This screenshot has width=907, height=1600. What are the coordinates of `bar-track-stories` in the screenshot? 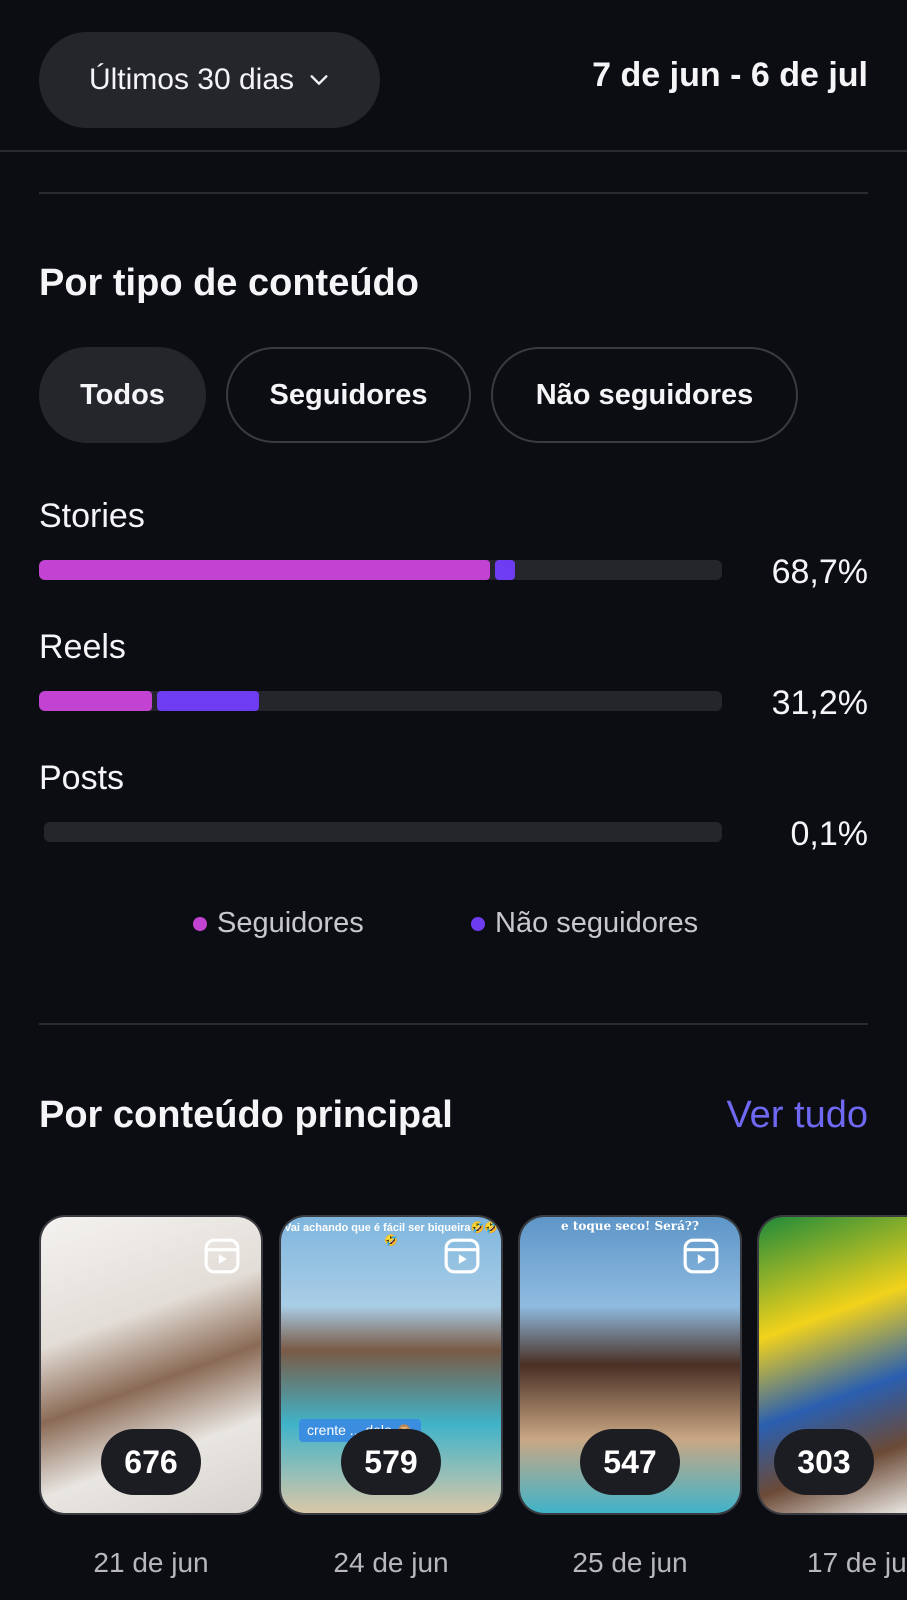 It's located at (380, 570).